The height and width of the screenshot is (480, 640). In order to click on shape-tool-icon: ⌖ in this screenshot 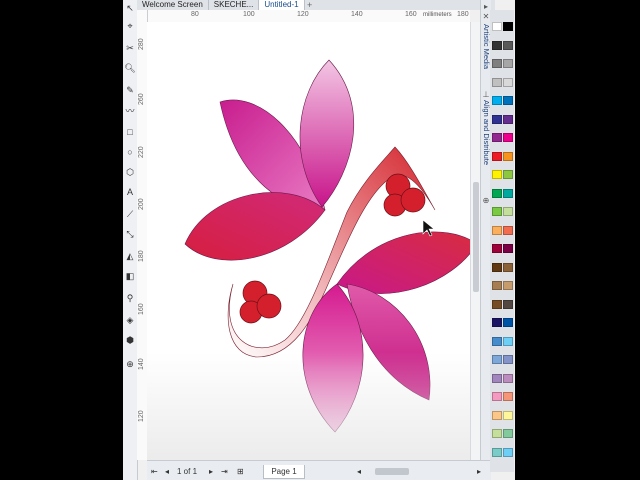, I will do `click(130, 26)`.